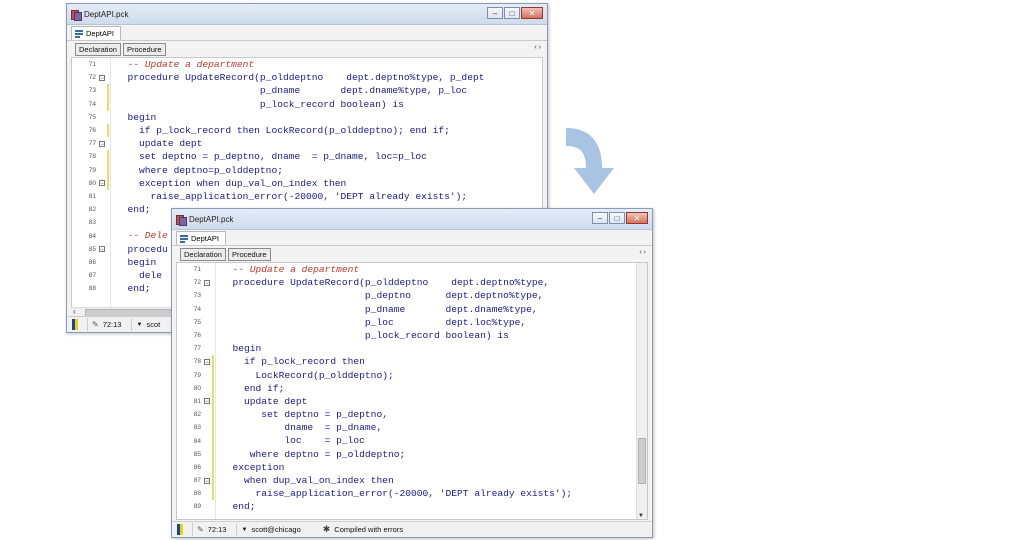  I want to click on gutter-row: 81−, so click(196, 401).